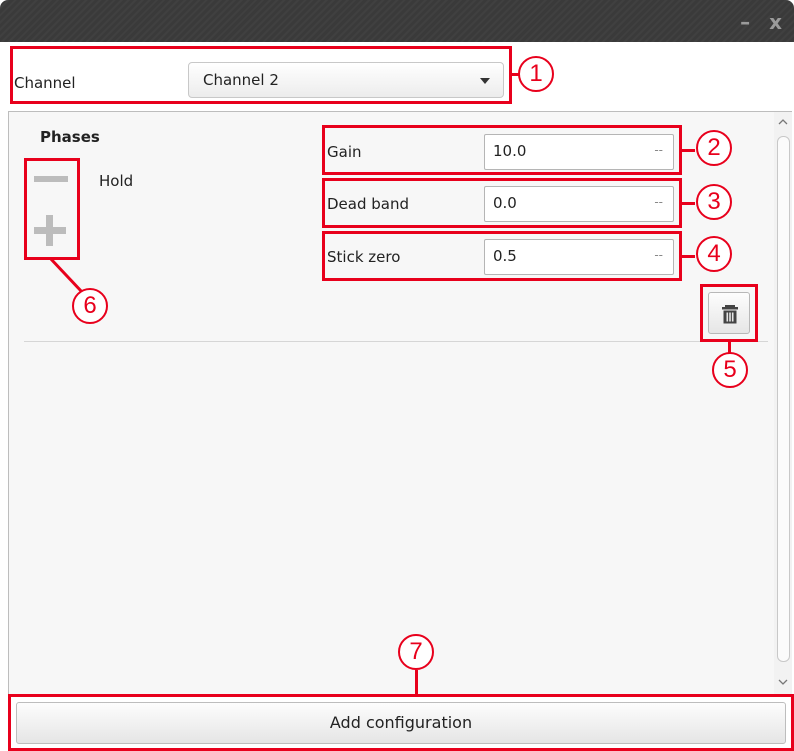 This screenshot has width=794, height=751. I want to click on annotation-box-add-configuration, so click(401, 722).